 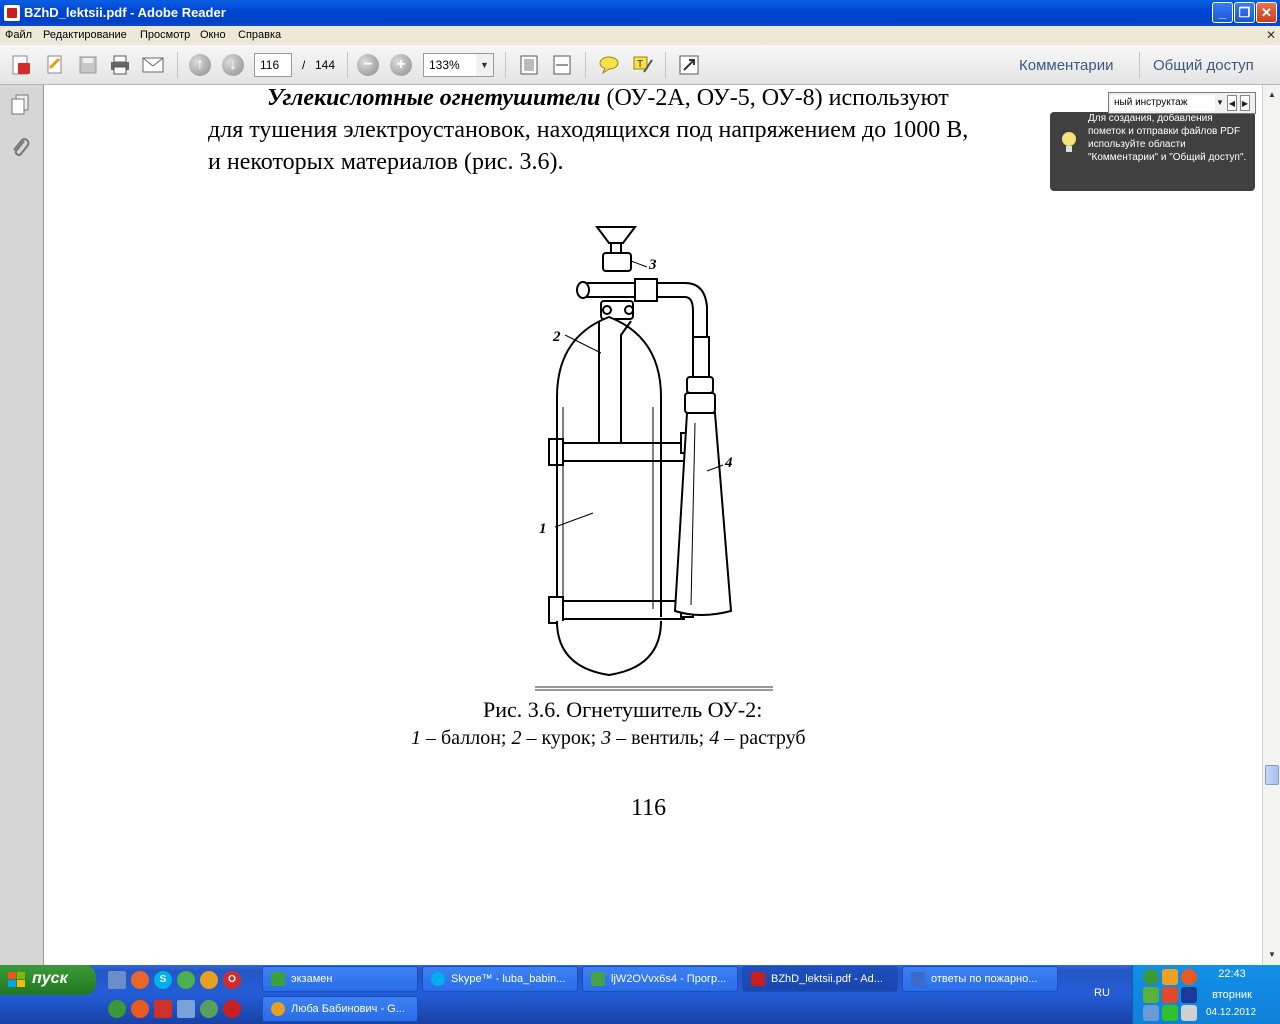 I want to click on start-label: пуск, so click(x=50, y=978).